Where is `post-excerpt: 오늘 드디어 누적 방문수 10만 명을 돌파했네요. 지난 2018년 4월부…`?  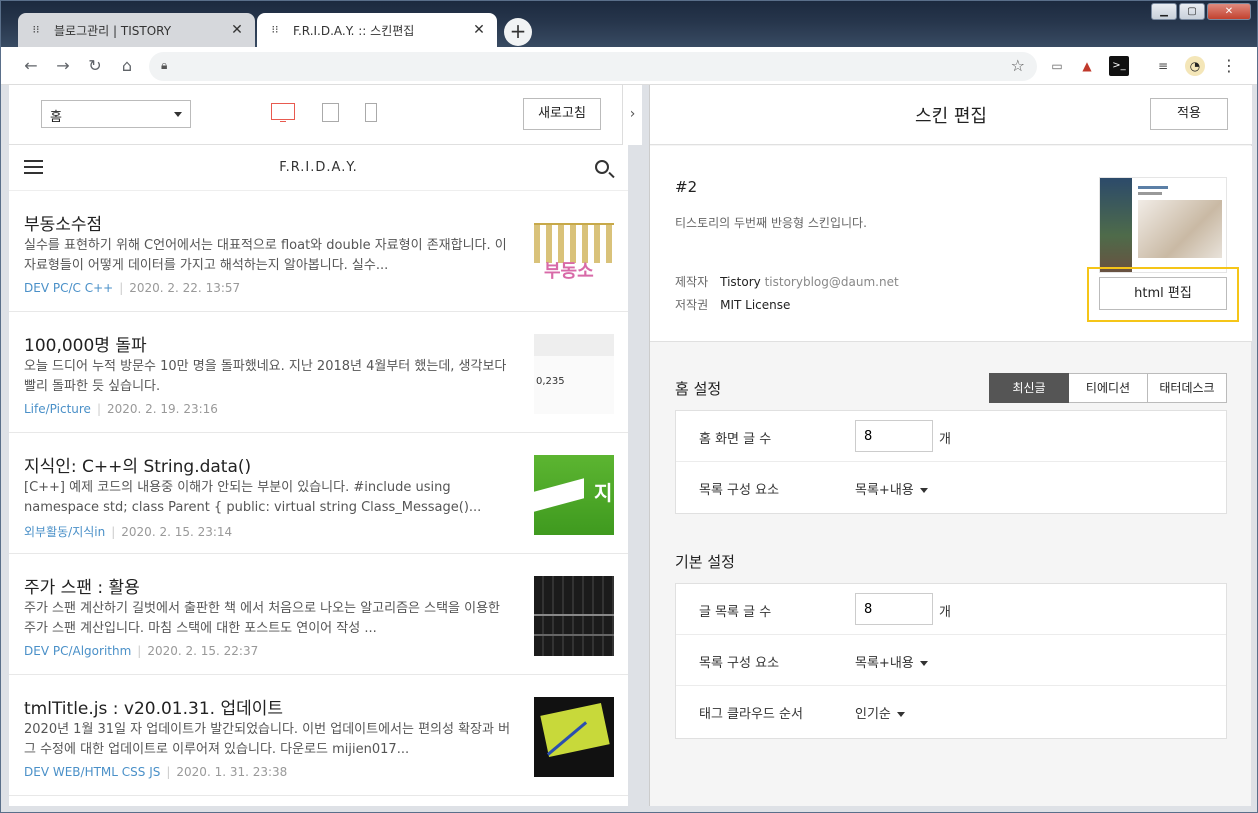 post-excerpt: 오늘 드디어 누적 방문수 10만 명을 돌파했네요. 지난 2018년 4월부… is located at coordinates (265, 376).